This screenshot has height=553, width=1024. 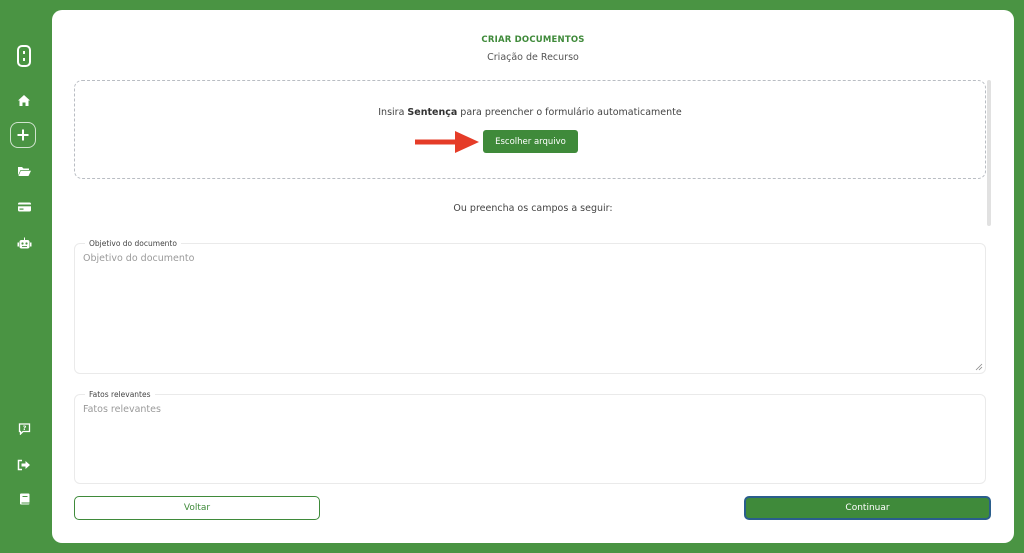 I want to click on plus-icon, so click(x=23, y=135).